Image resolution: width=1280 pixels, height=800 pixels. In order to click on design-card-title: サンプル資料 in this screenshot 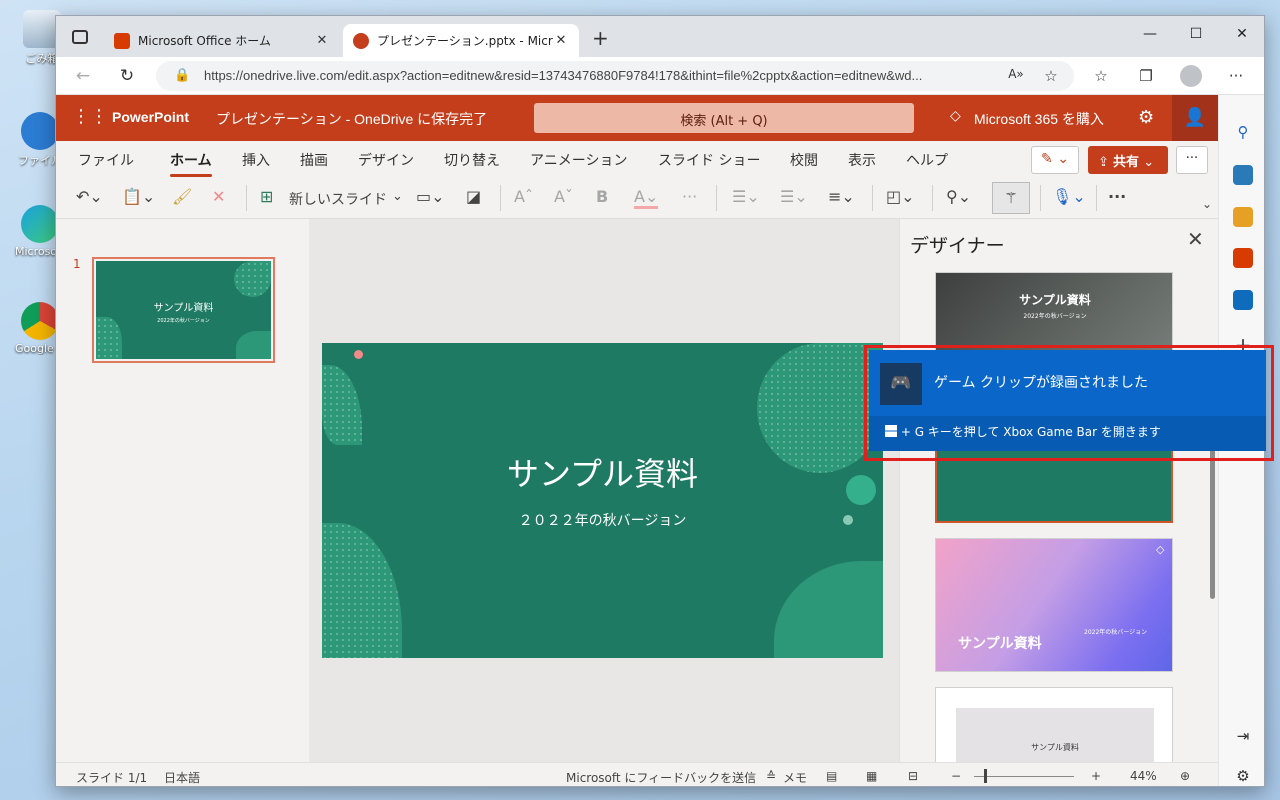, I will do `click(1000, 644)`.